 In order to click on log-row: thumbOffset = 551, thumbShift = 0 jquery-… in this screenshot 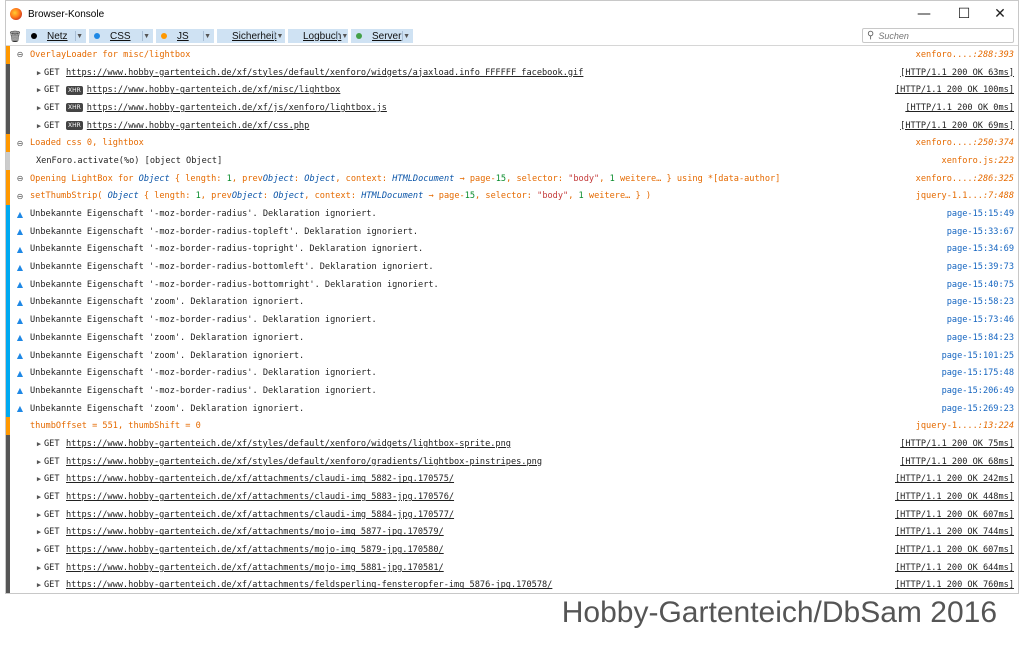, I will do `click(512, 426)`.